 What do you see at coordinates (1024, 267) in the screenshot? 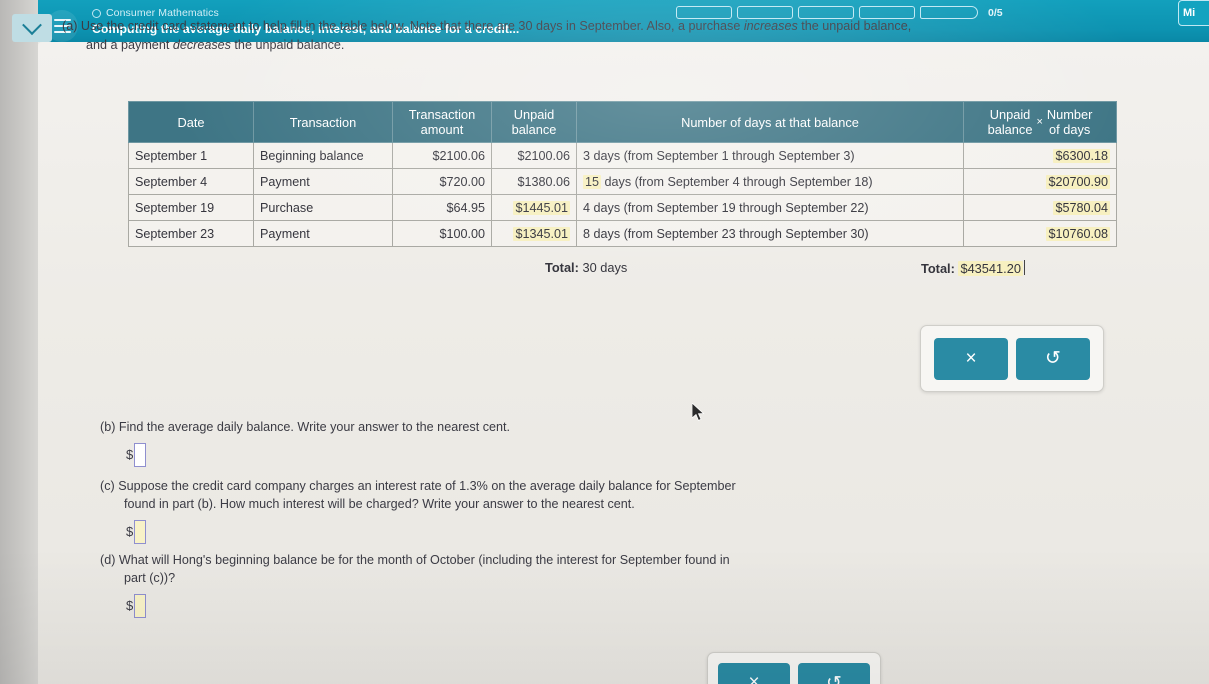
I see `text-caret` at bounding box center [1024, 267].